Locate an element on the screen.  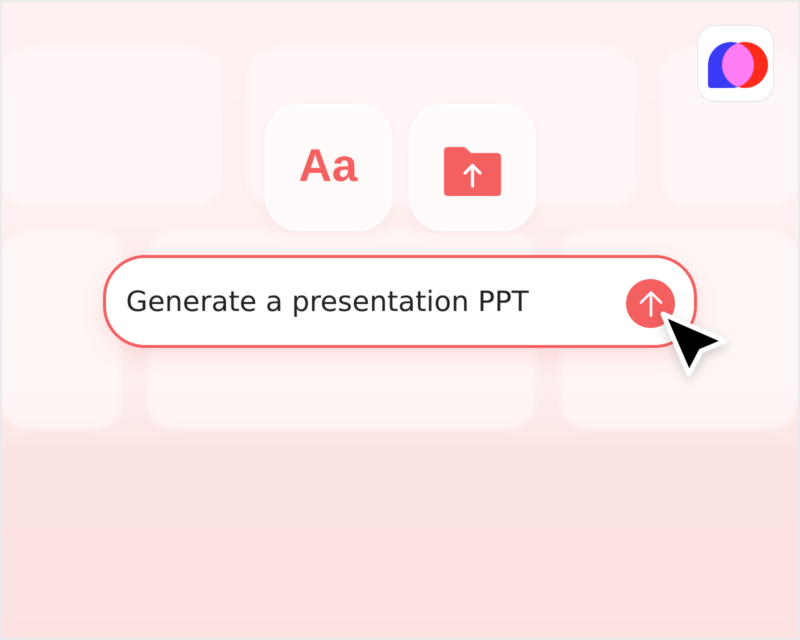
arrow-up-icon is located at coordinates (650, 303).